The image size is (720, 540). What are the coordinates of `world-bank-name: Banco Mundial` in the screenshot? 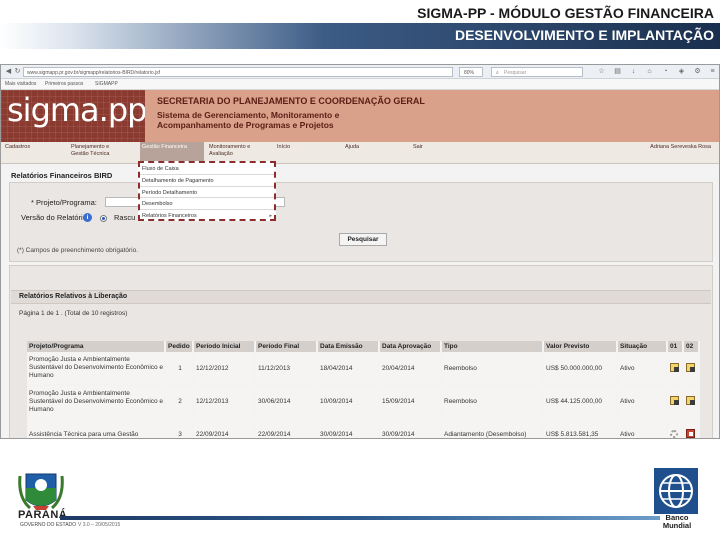 It's located at (677, 521).